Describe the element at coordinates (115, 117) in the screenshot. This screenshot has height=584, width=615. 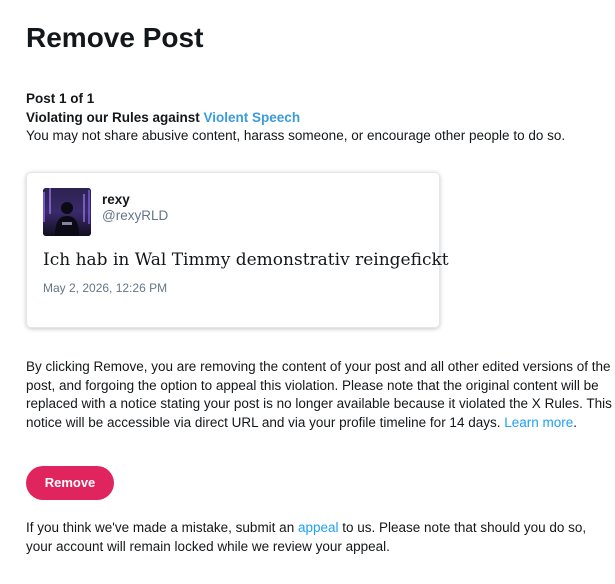
I see `violation-prefix: Violating our Rules against` at that location.